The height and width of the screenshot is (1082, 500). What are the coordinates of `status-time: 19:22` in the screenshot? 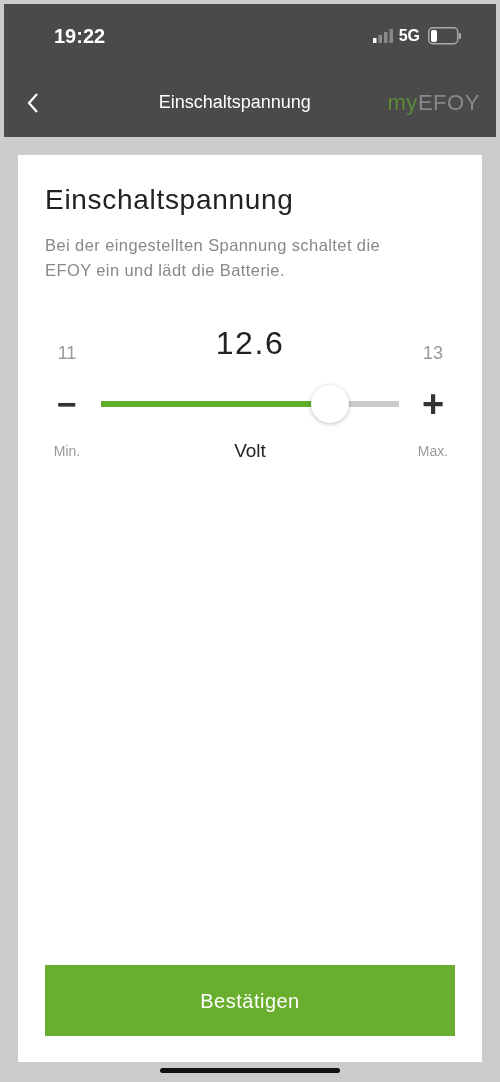 It's located at (80, 36).